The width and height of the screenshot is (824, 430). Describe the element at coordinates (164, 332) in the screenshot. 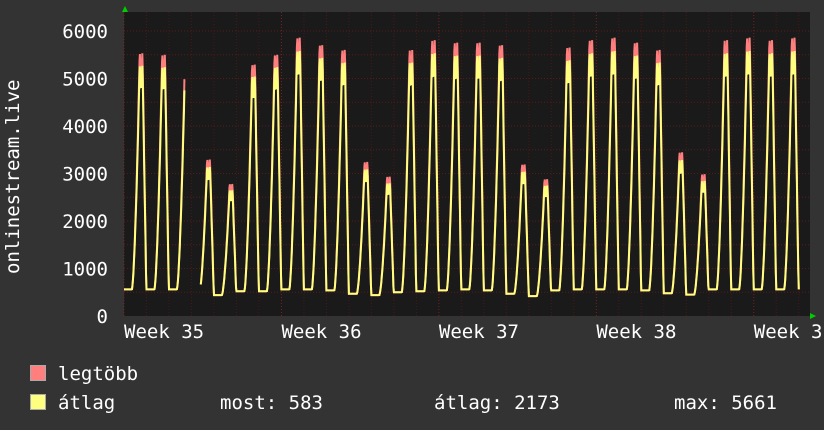

I see `x-tick-label: Week 35` at that location.